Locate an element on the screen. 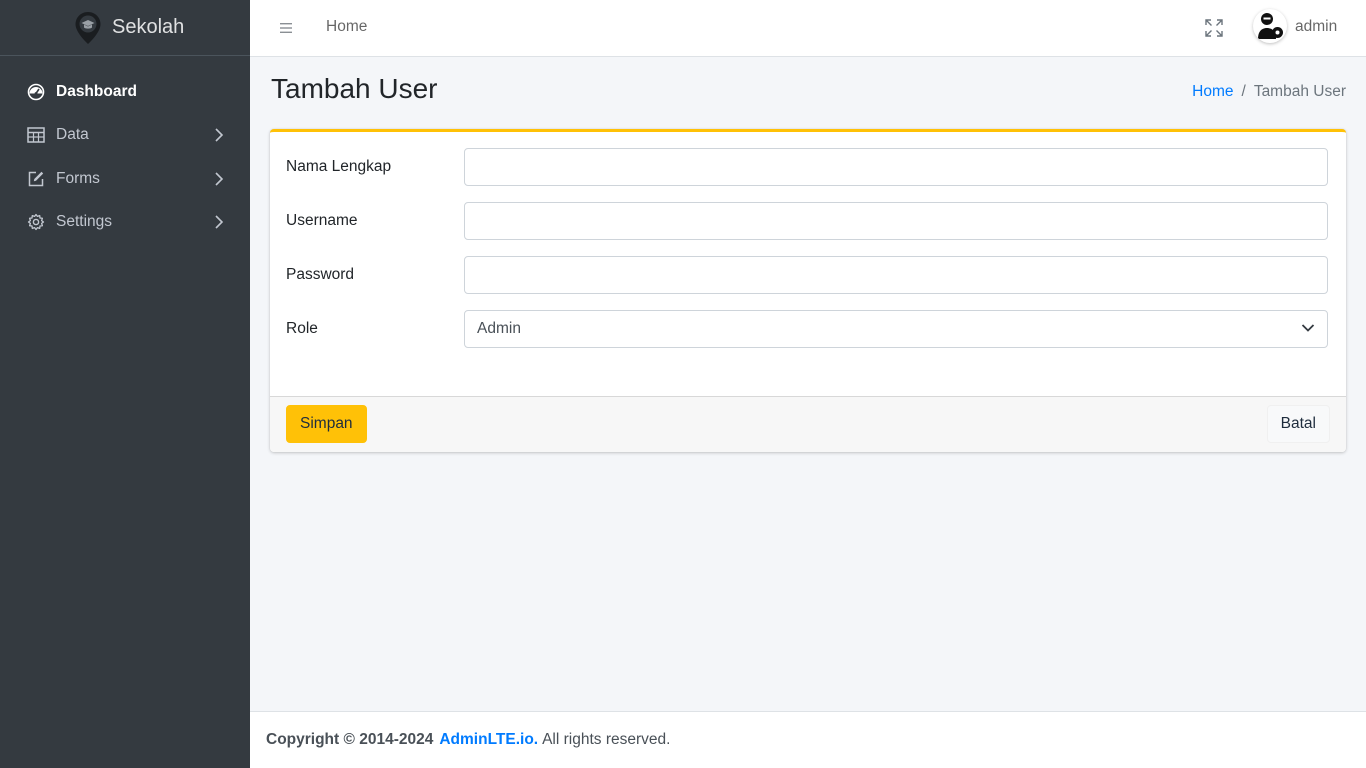  footer-copyright: Copyright © 2014-2024 is located at coordinates (350, 739).